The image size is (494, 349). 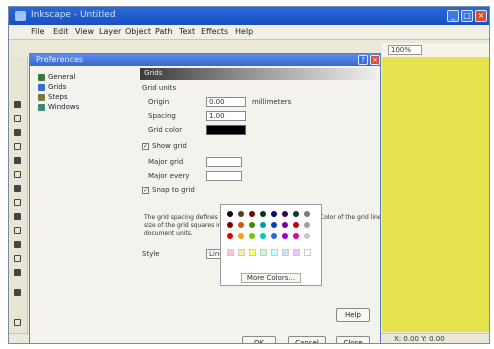 What do you see at coordinates (84, 32) in the screenshot?
I see `menu-view: View` at bounding box center [84, 32].